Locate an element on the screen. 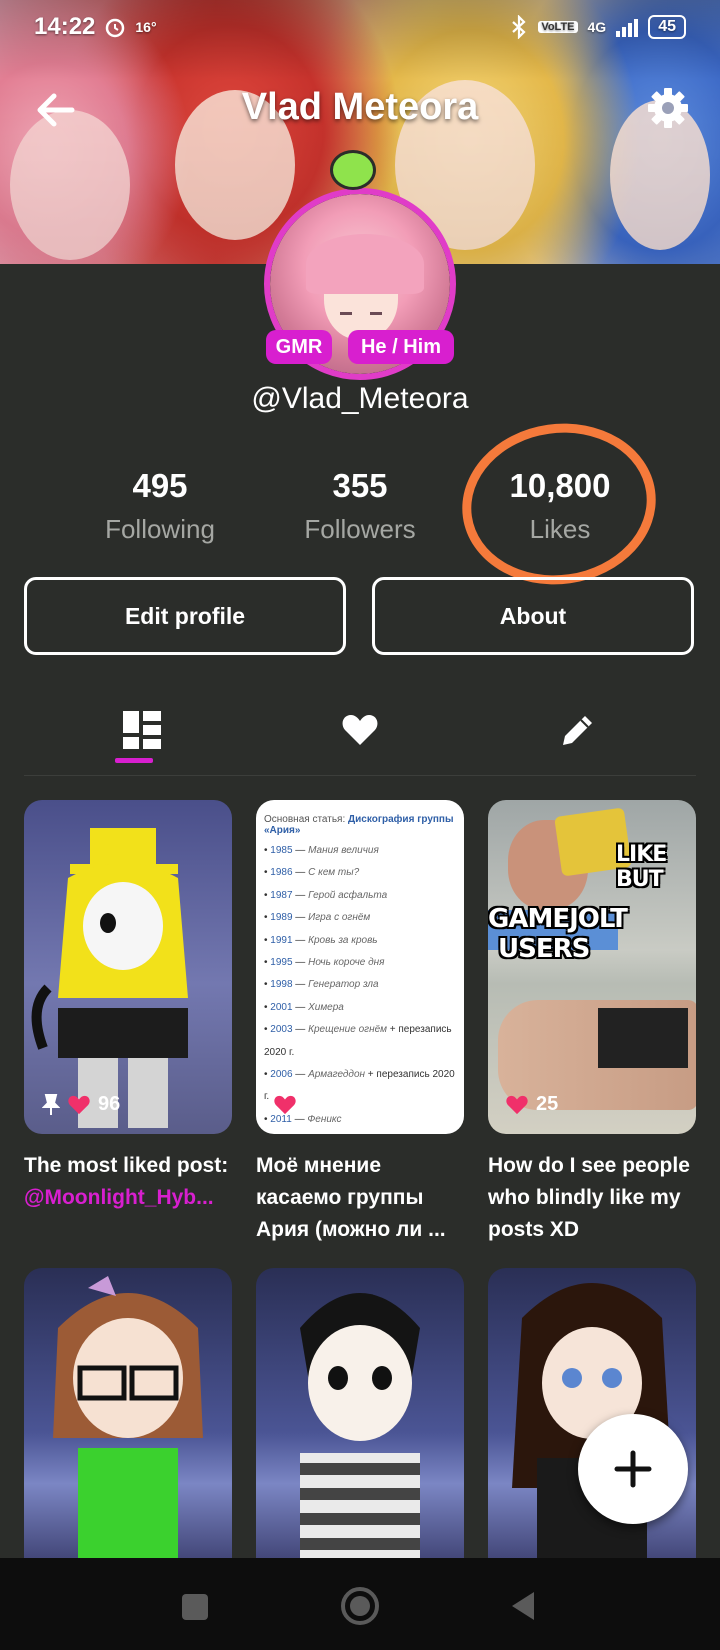 The image size is (720, 1650). back-triangle-icon is located at coordinates (526, 1606).